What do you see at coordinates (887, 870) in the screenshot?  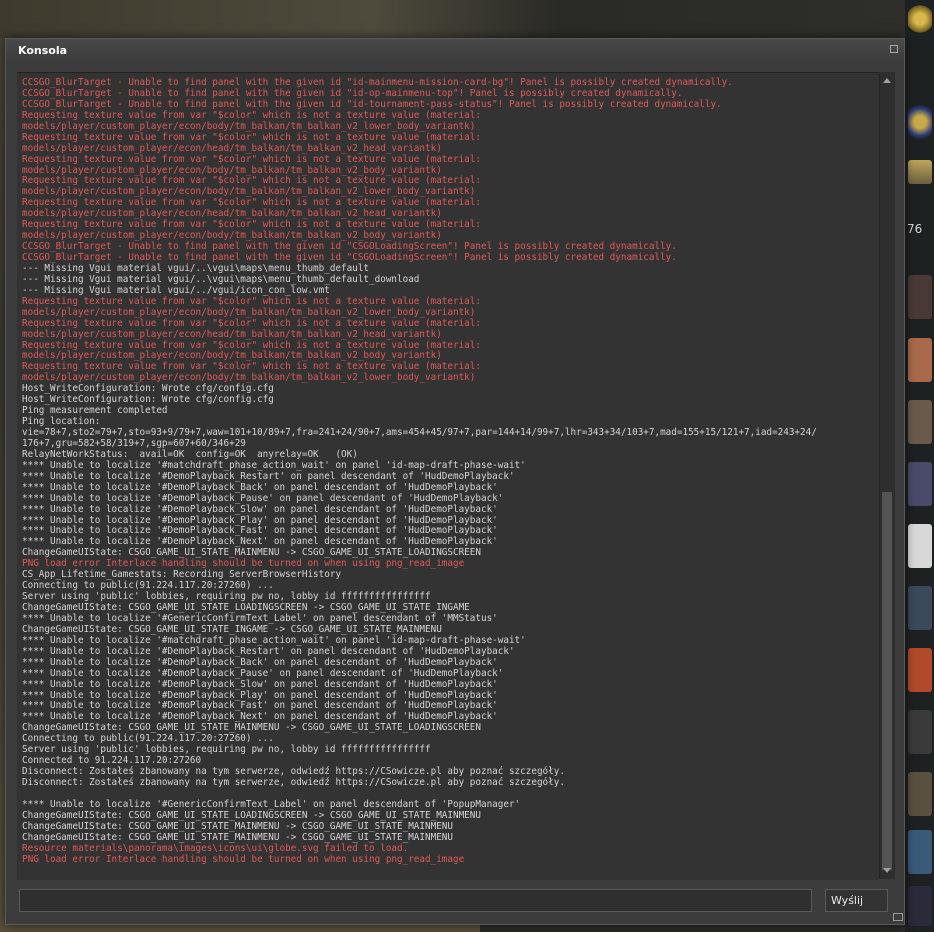 I see `scroll-down-icon` at bounding box center [887, 870].